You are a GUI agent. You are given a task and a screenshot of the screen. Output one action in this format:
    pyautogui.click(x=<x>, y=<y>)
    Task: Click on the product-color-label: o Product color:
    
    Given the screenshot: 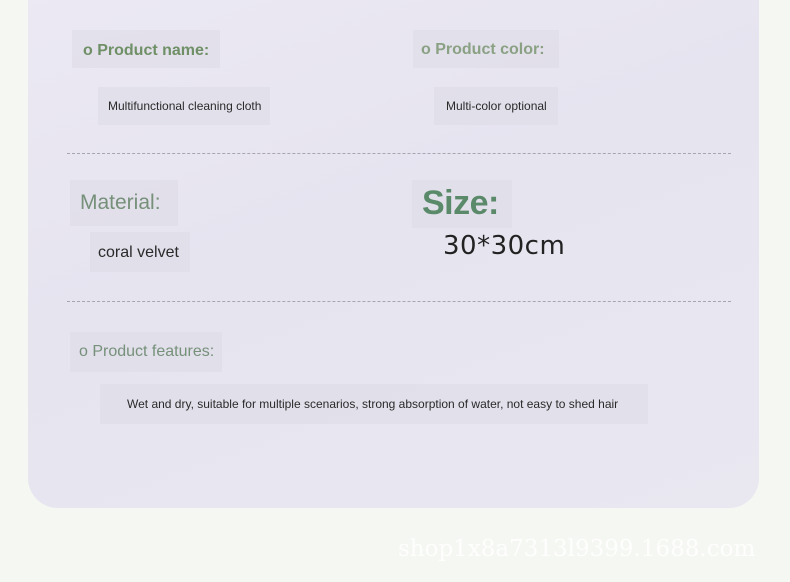 What is the action you would take?
    pyautogui.click(x=483, y=49)
    